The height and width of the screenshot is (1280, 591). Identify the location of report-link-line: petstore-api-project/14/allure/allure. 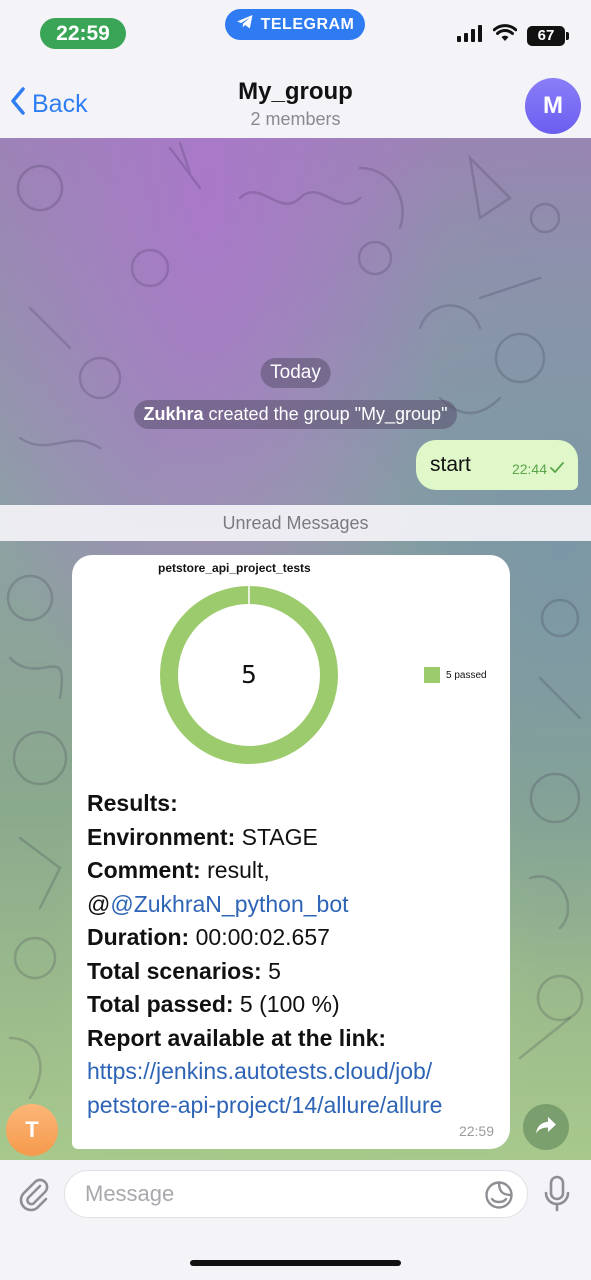
(293, 1106).